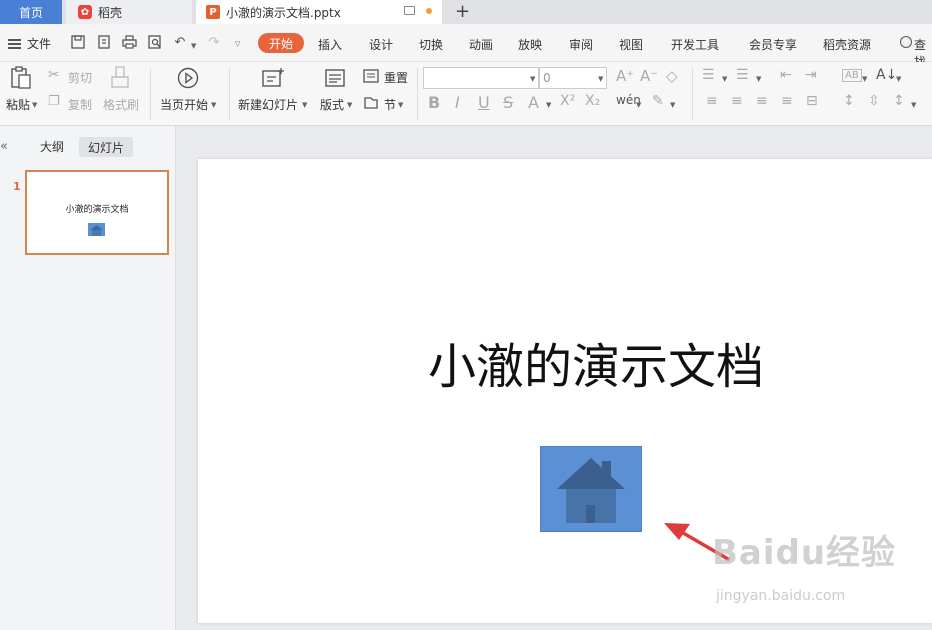 The height and width of the screenshot is (630, 932). What do you see at coordinates (180, 42) in the screenshot?
I see `undo-icon: ↶` at bounding box center [180, 42].